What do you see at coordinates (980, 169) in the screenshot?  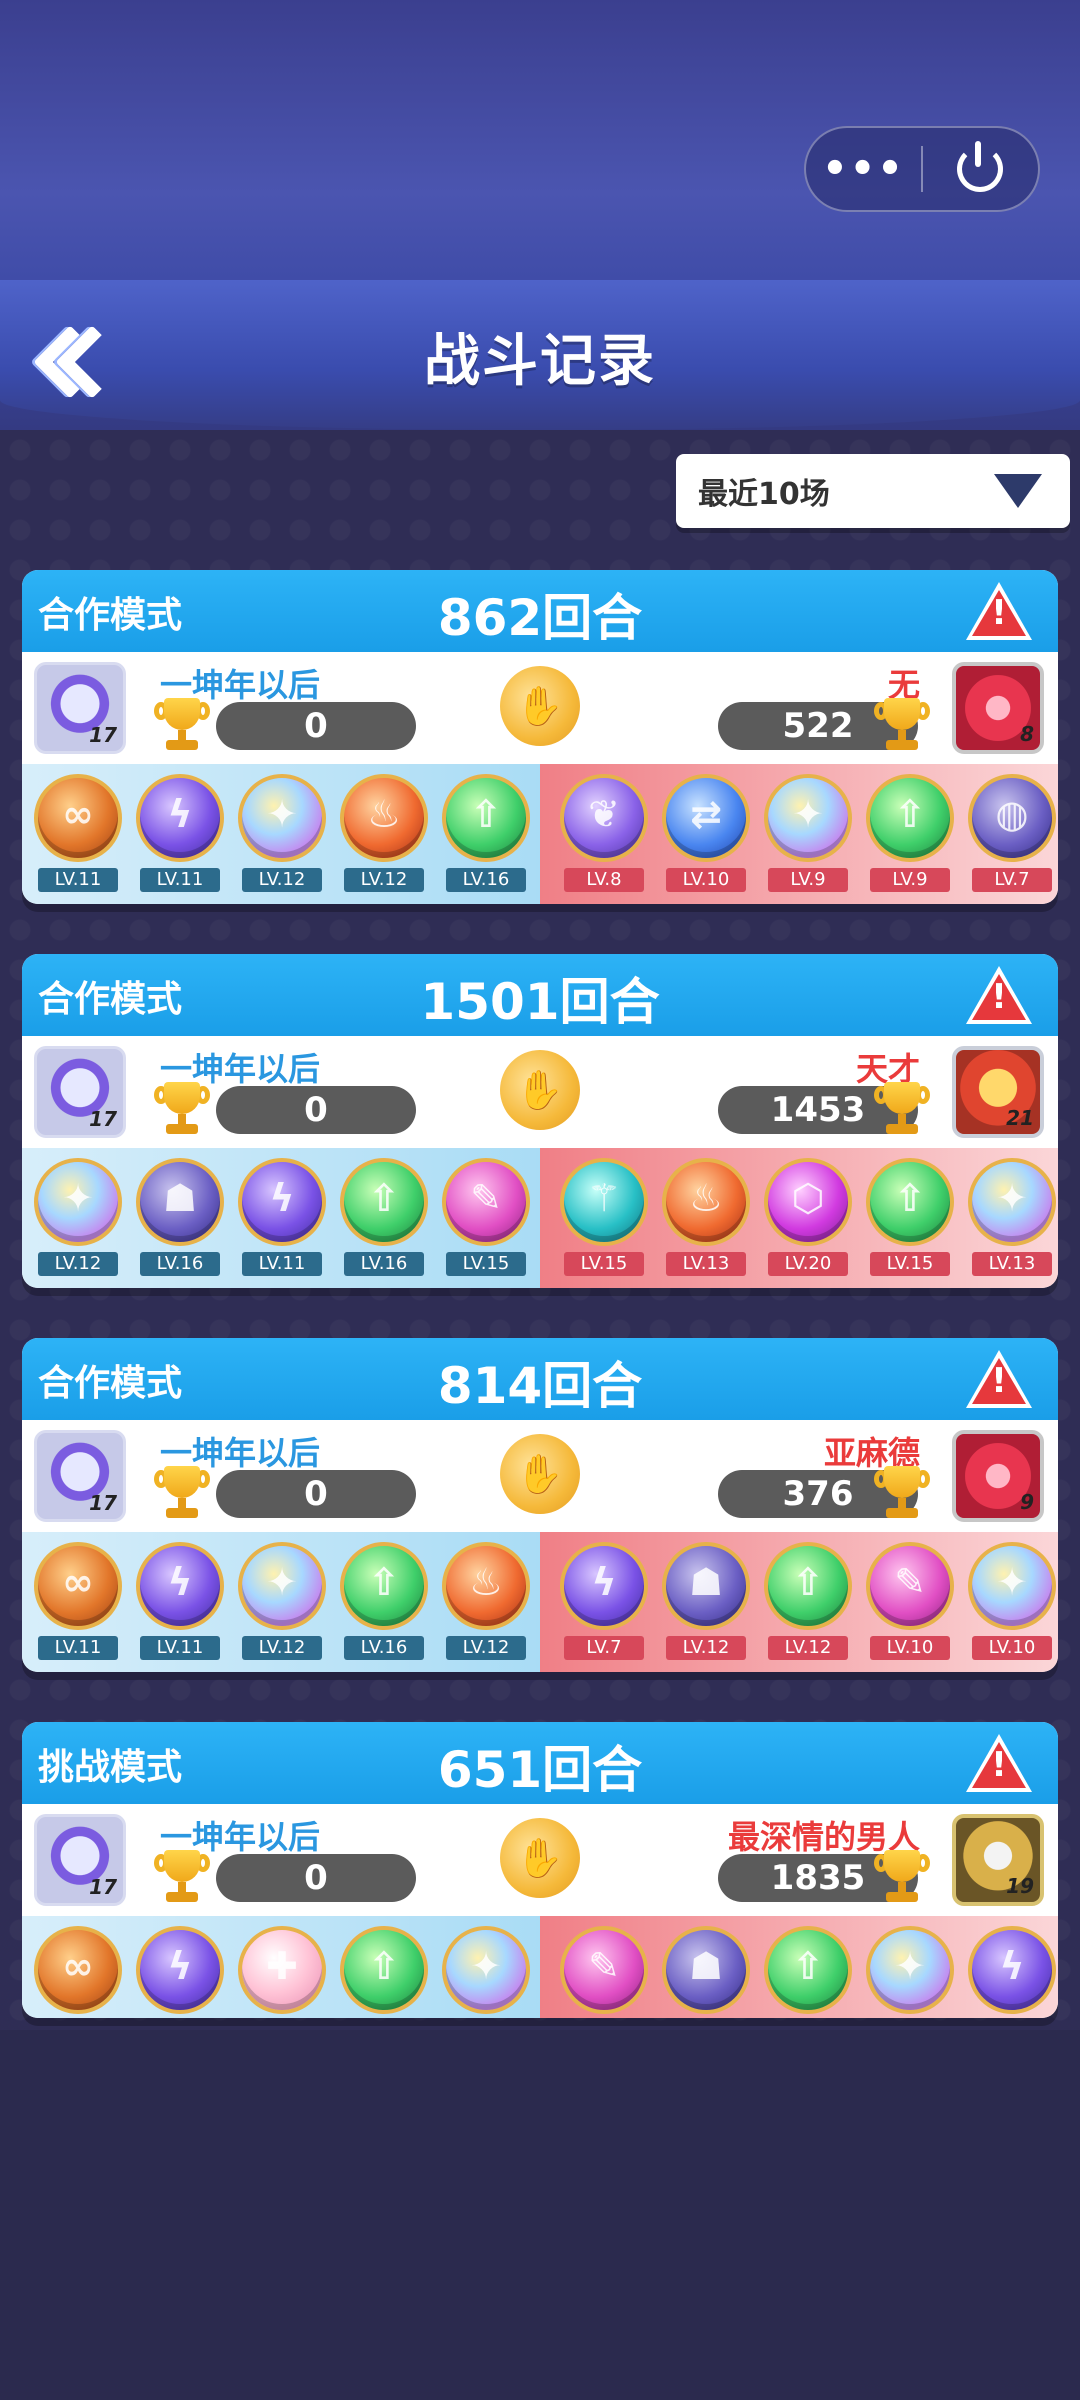 I see `close-button` at bounding box center [980, 169].